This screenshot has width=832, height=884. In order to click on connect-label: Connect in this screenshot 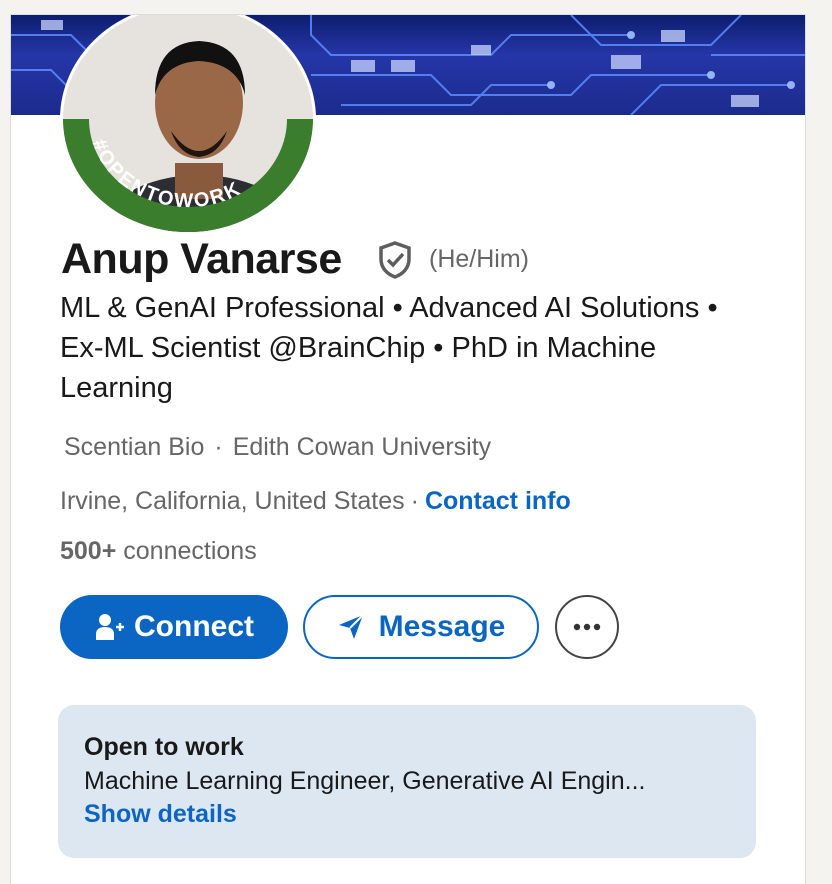, I will do `click(194, 626)`.